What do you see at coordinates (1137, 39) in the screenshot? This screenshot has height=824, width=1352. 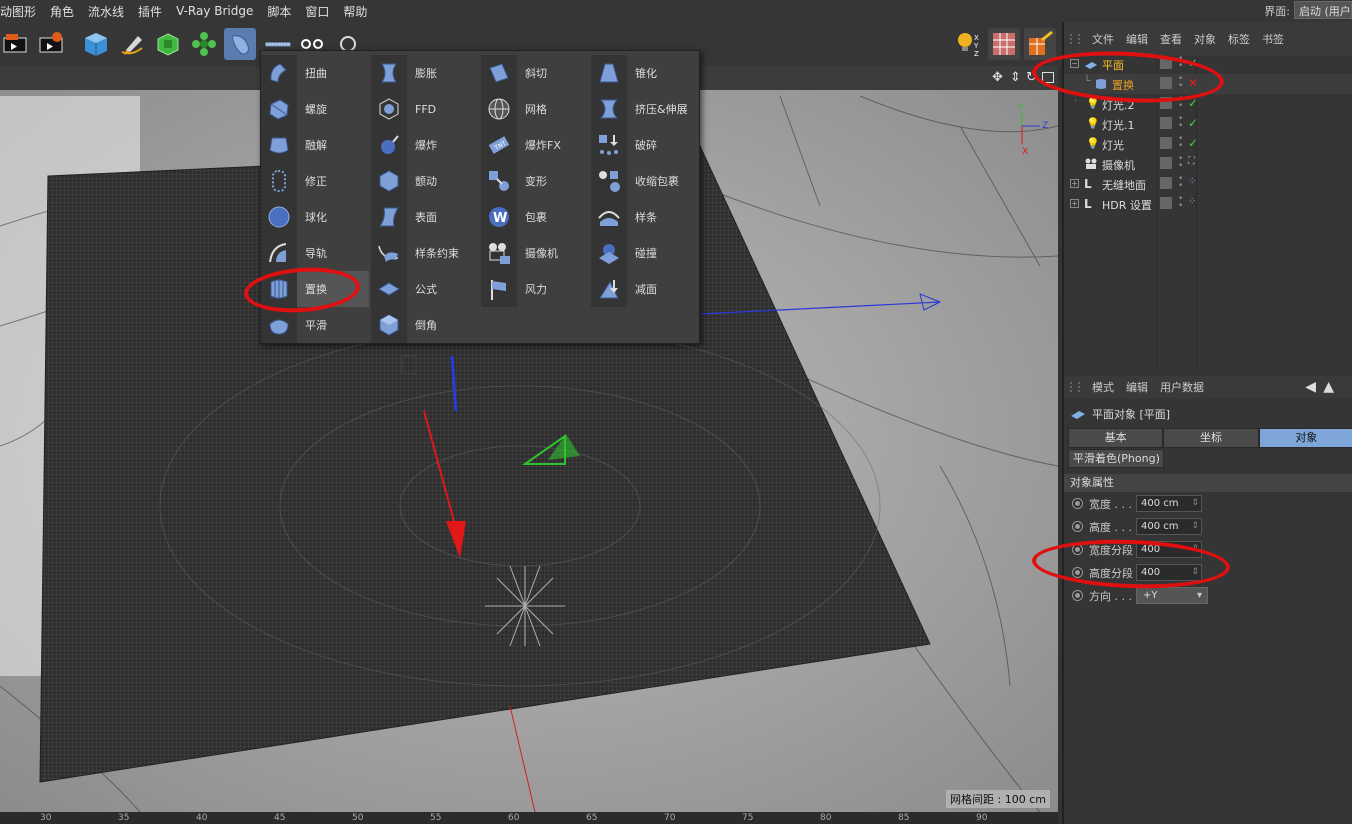 I see `om-menu-edit: 编辑` at bounding box center [1137, 39].